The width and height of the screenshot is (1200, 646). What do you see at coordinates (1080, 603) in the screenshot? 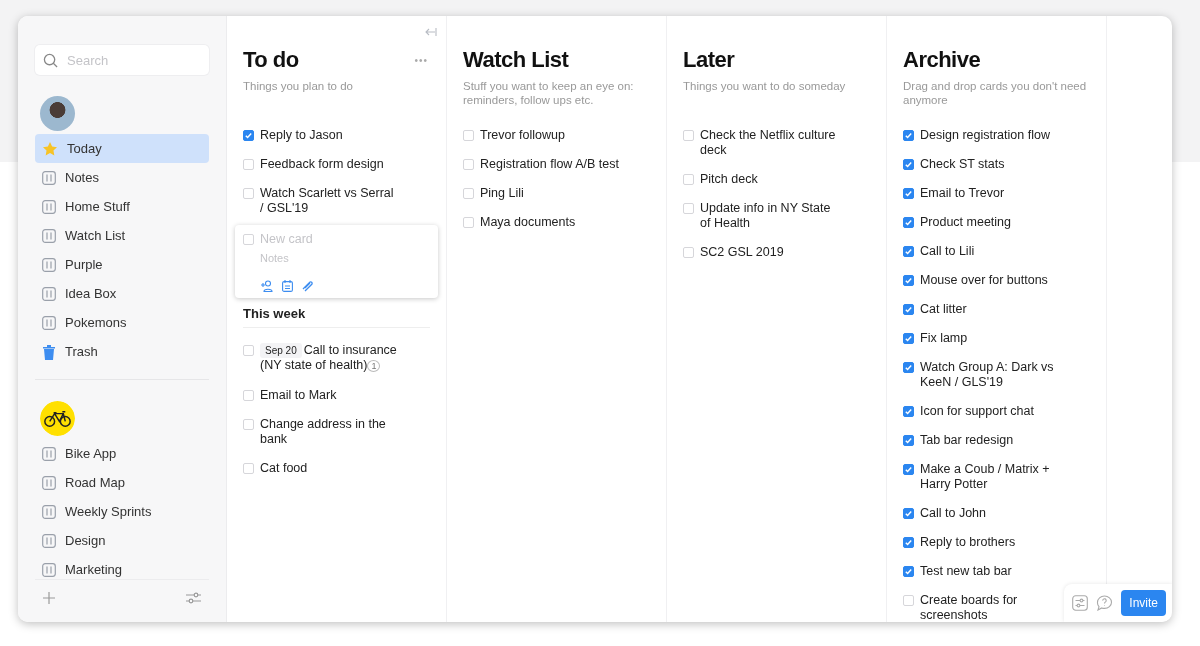
I see `filter-sliders-icon` at bounding box center [1080, 603].